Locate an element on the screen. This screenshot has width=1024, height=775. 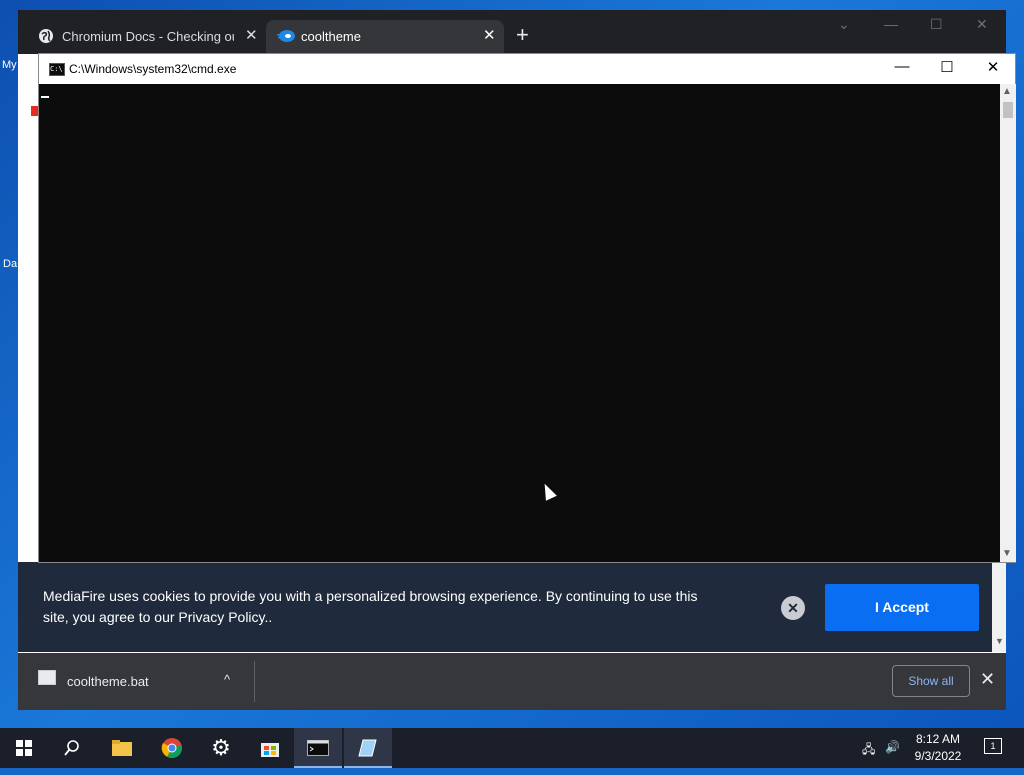
clock-time: 8:12 AM is located at coordinates (938, 739).